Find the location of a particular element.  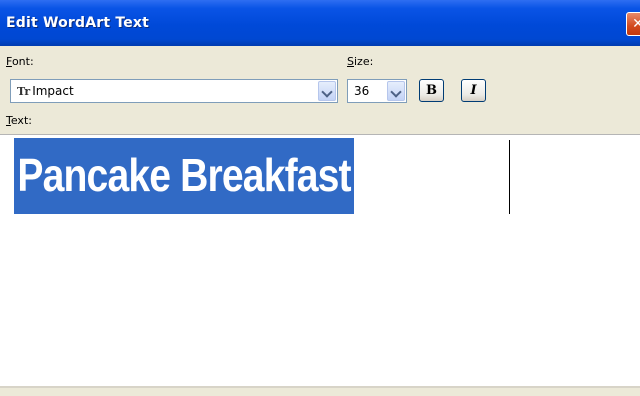

close-button: ✕ is located at coordinates (633, 24).